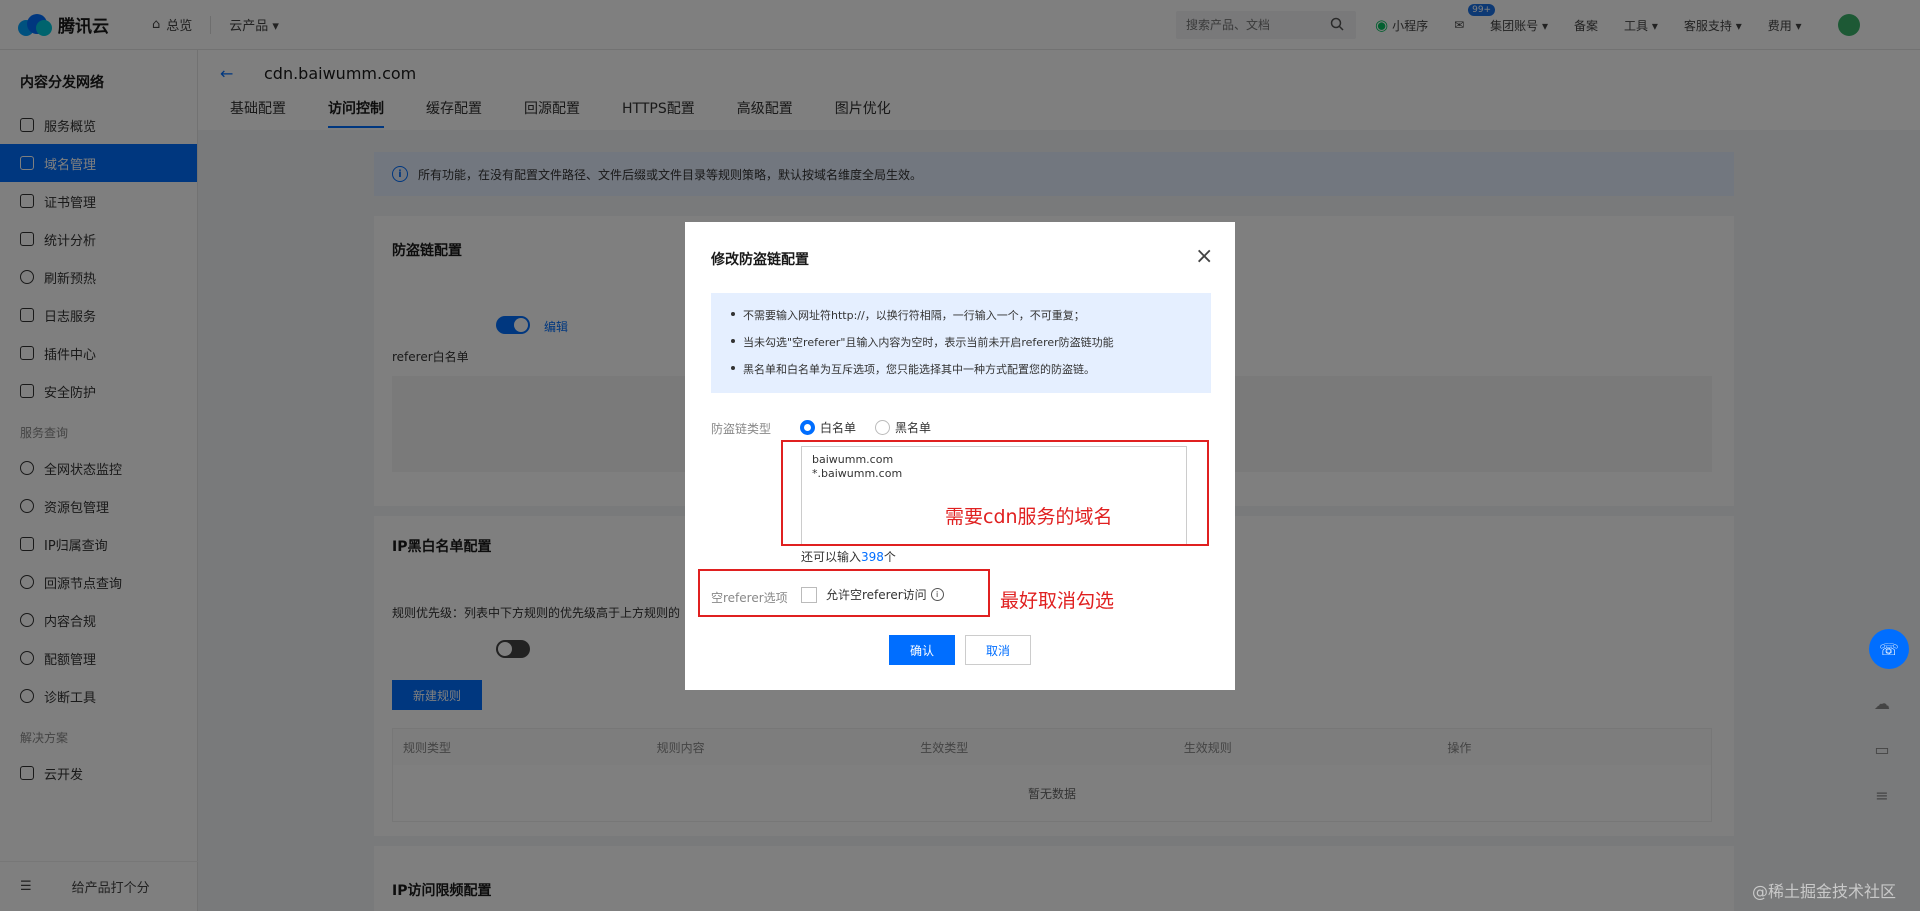 The width and height of the screenshot is (1920, 911). I want to click on close-icon: ×, so click(1204, 256).